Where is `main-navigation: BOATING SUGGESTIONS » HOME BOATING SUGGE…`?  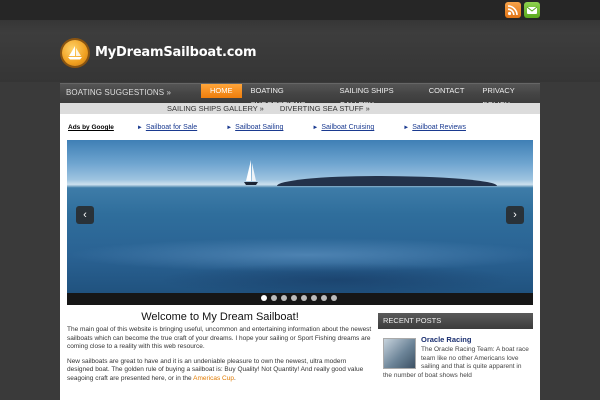 main-navigation: BOATING SUGGESTIONS » HOME BOATING SUGGE… is located at coordinates (300, 96).